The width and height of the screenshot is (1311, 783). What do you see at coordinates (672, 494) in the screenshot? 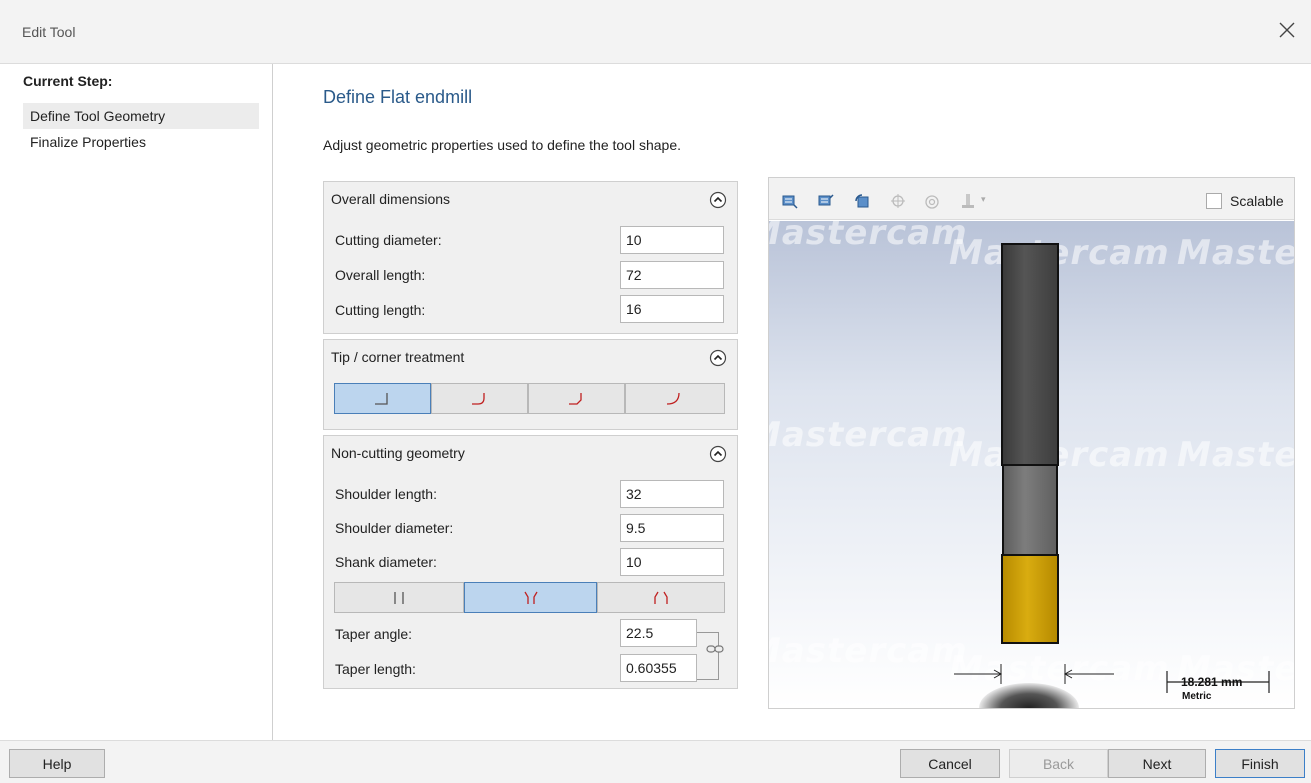
I see `shoulder-length-field` at bounding box center [672, 494].